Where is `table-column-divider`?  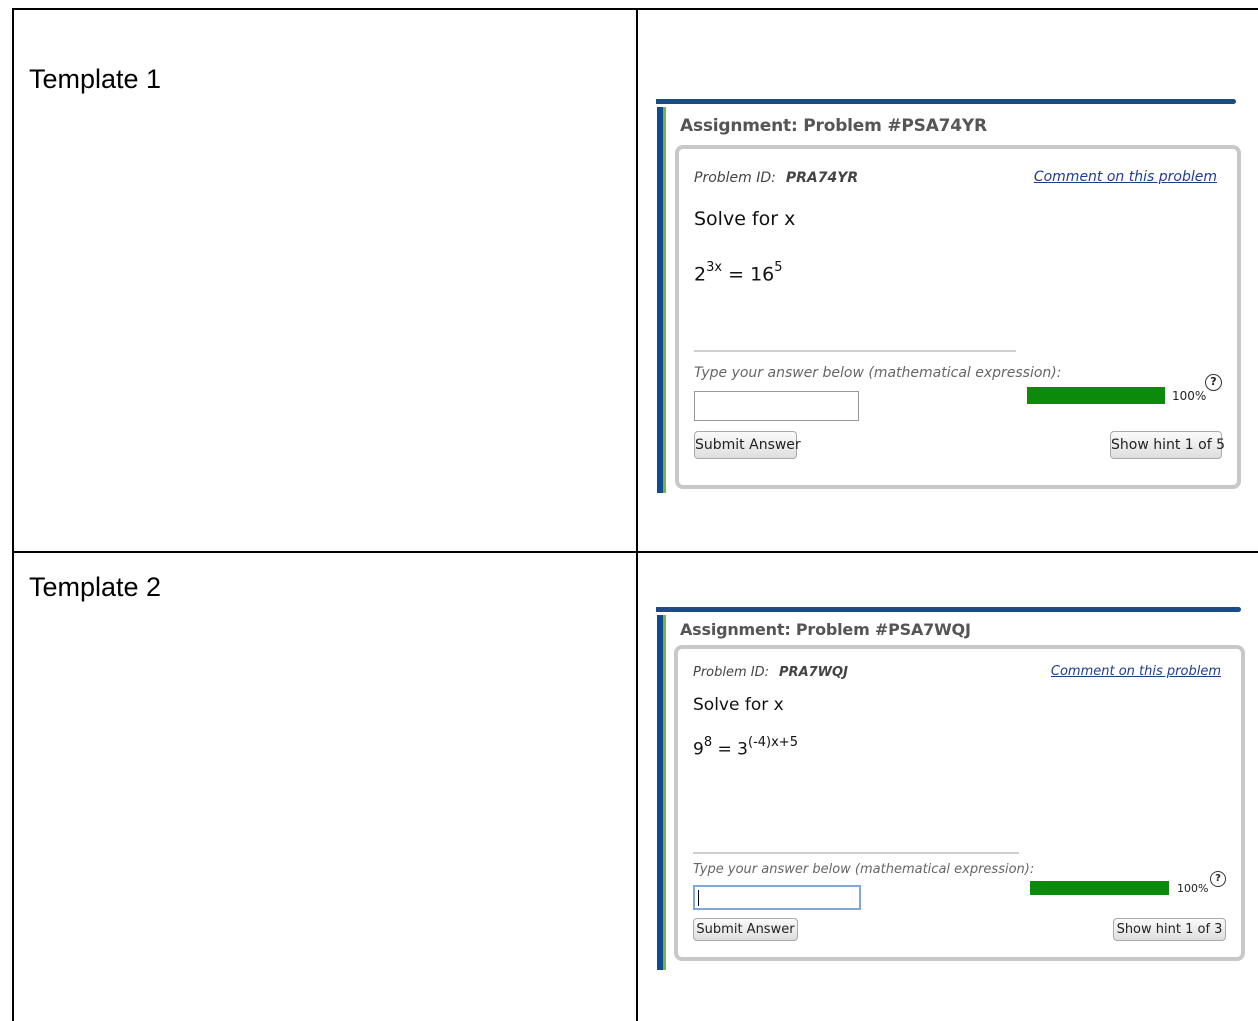
table-column-divider is located at coordinates (637, 514).